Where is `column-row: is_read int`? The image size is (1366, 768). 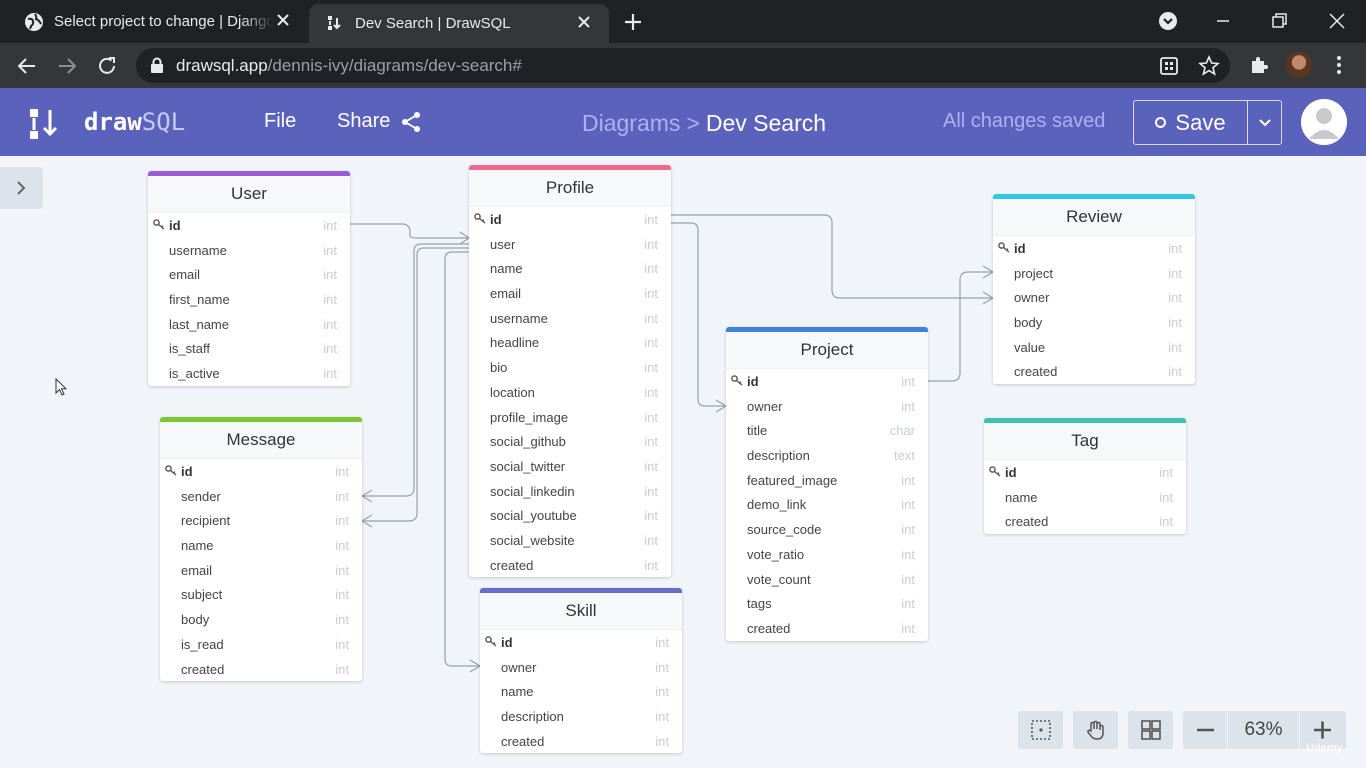
column-row: is_read int is located at coordinates (261, 644).